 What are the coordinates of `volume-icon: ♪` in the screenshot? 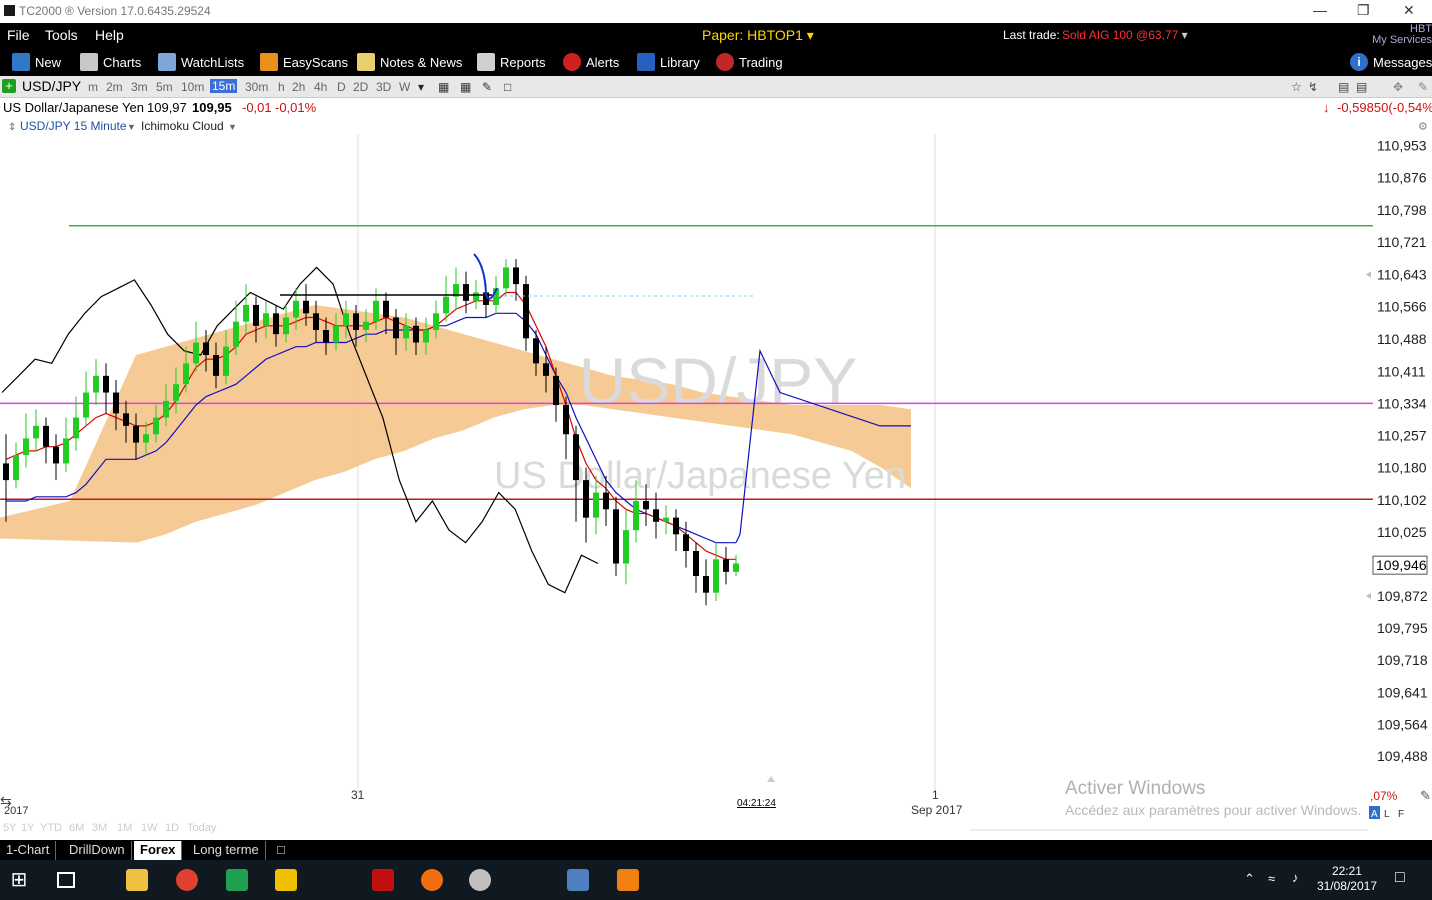 It's located at (1295, 877).